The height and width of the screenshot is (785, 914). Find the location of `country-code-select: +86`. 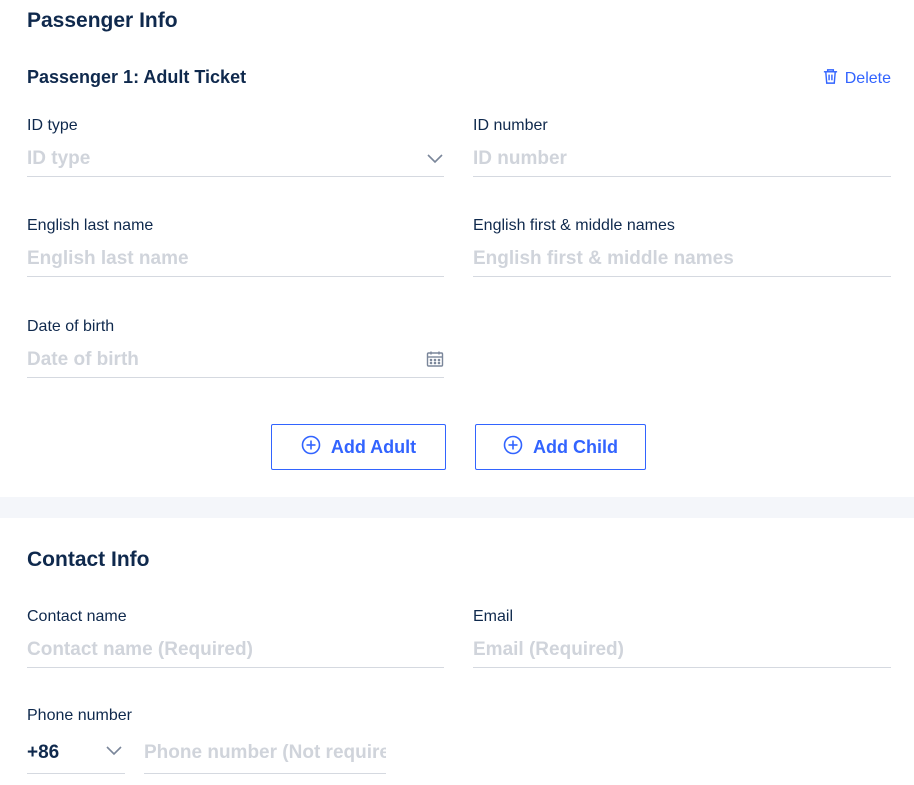

country-code-select: +86 is located at coordinates (76, 753).